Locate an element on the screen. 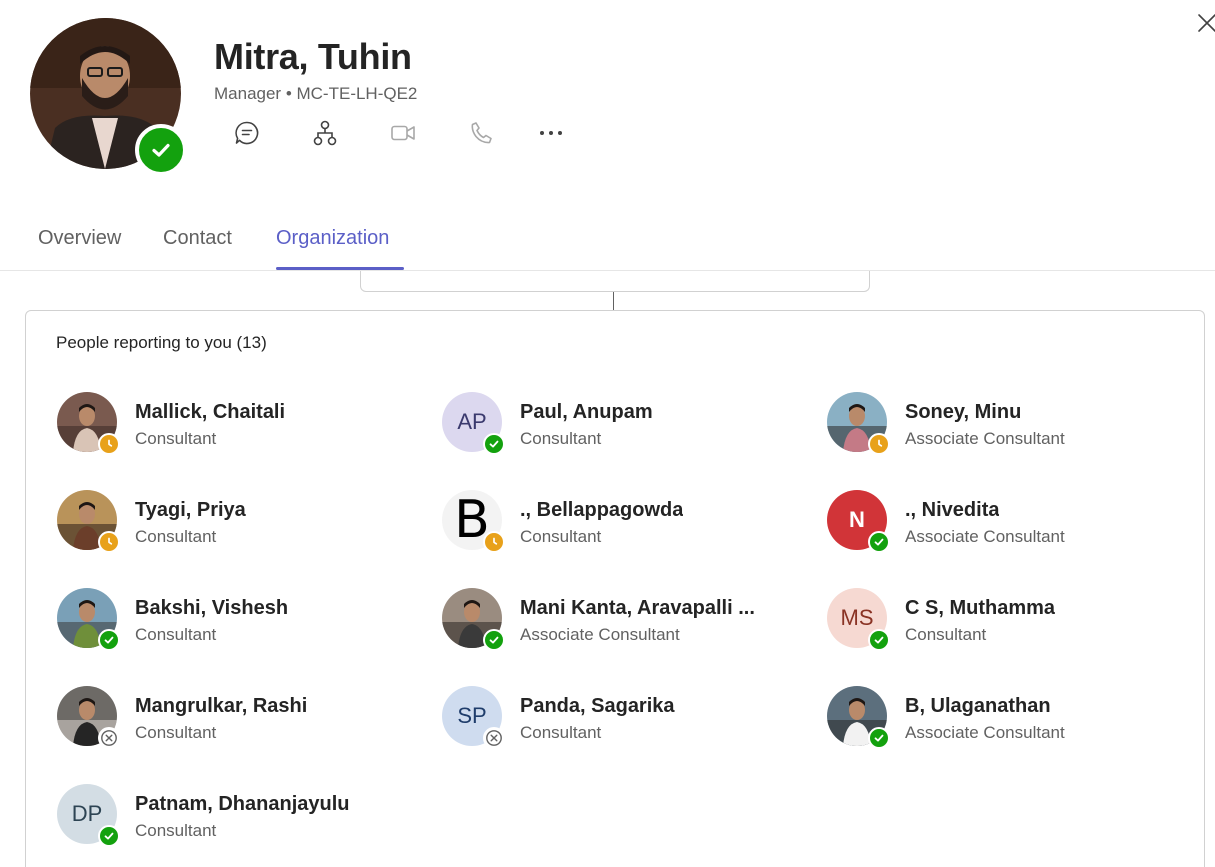 The height and width of the screenshot is (867, 1215). manager-card is located at coordinates (615, 281).